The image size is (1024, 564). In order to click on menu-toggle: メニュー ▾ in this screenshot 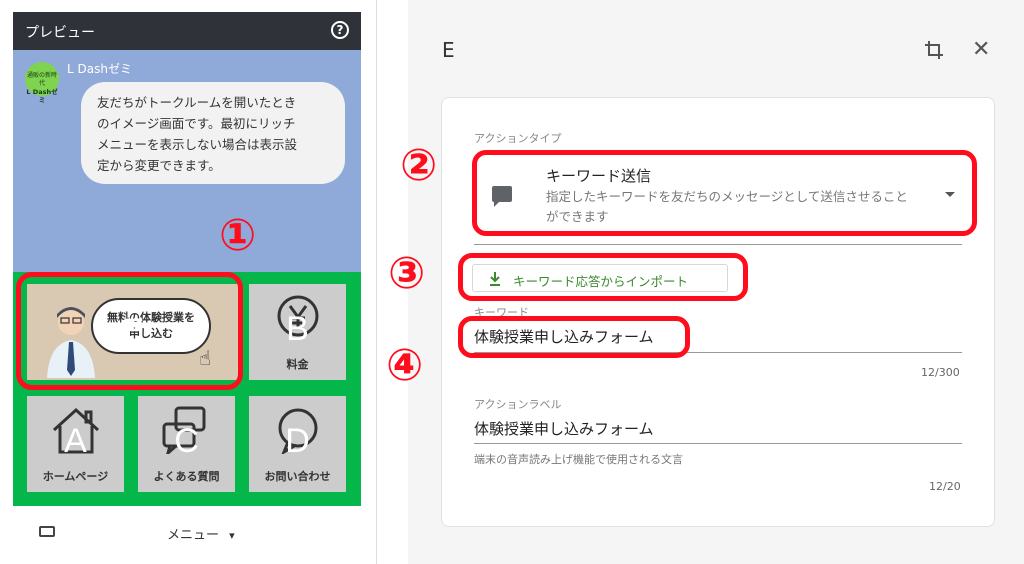, I will do `click(201, 533)`.